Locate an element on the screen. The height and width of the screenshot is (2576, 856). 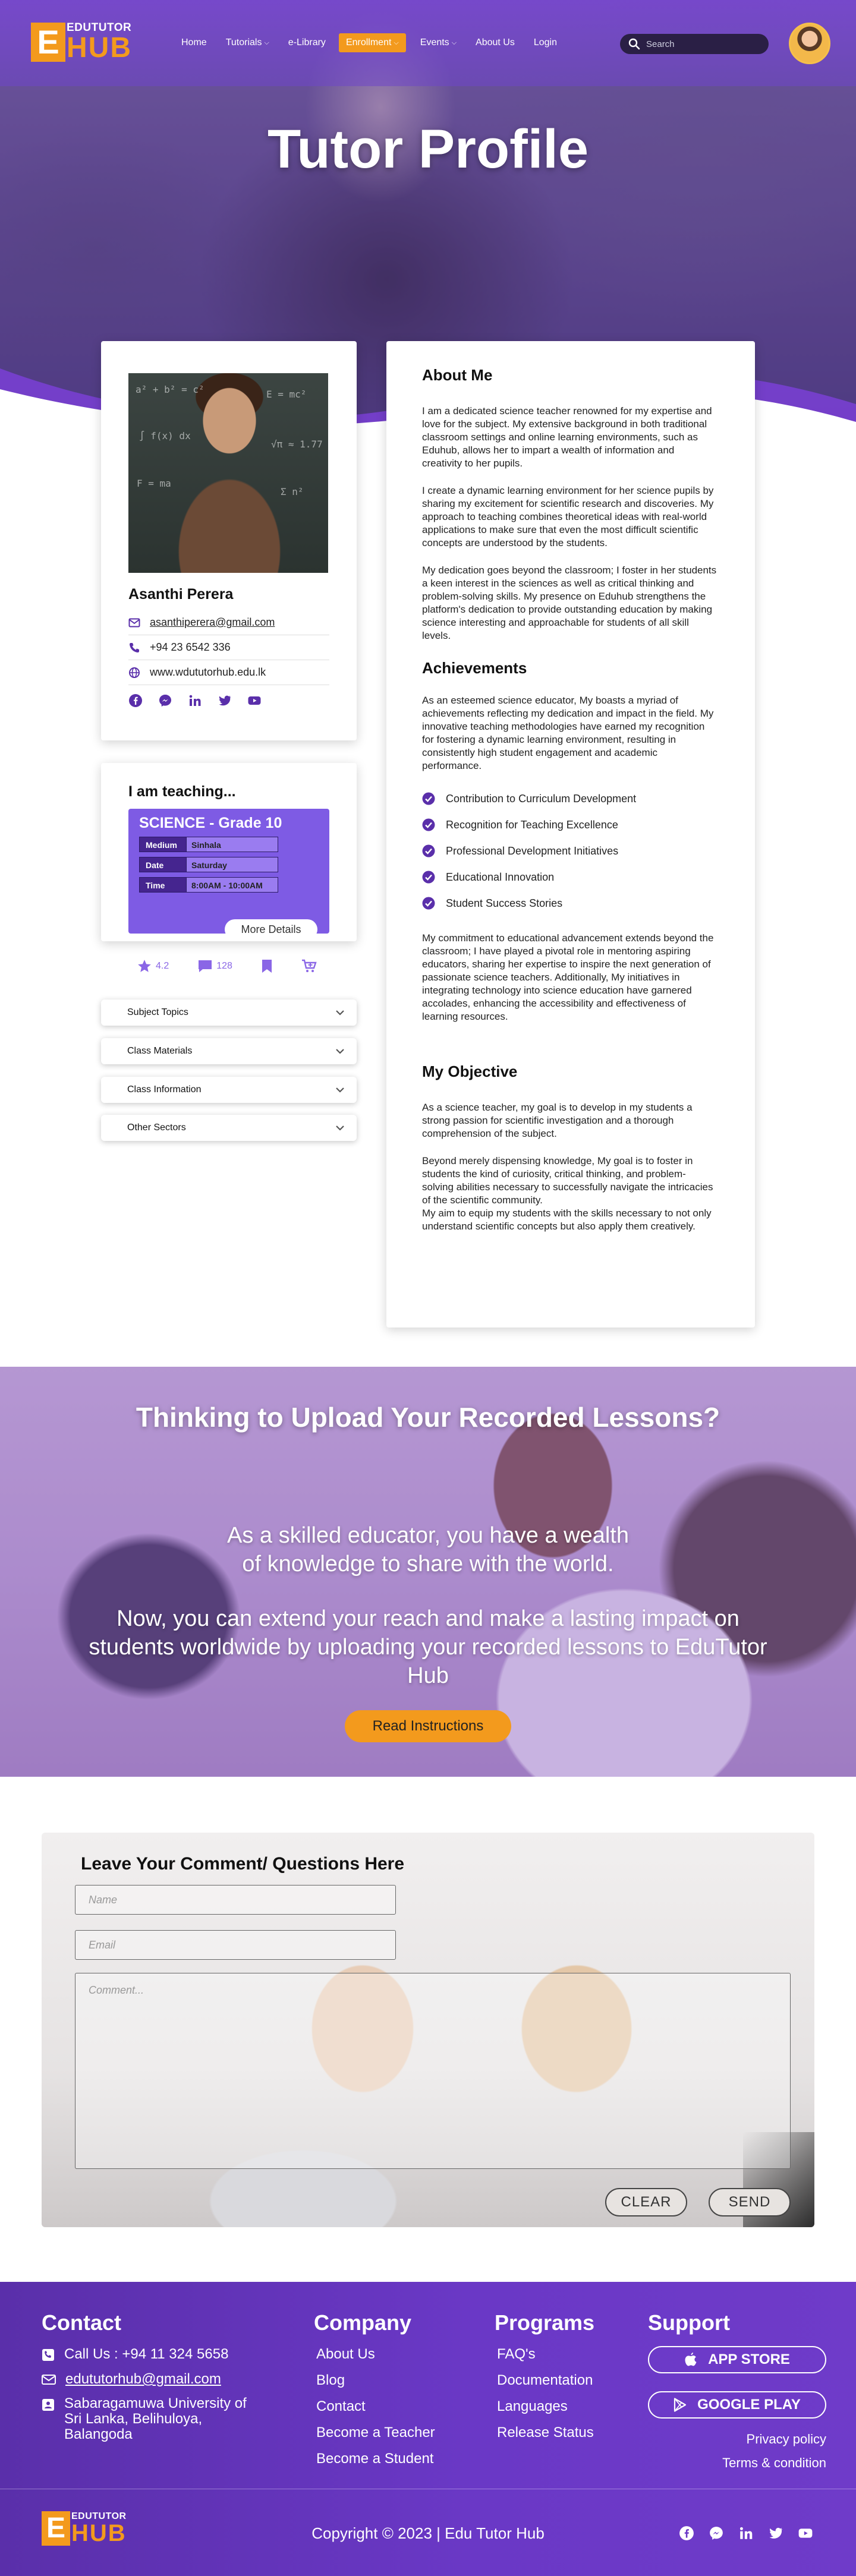
nav-about-us: About Us is located at coordinates (495, 42).